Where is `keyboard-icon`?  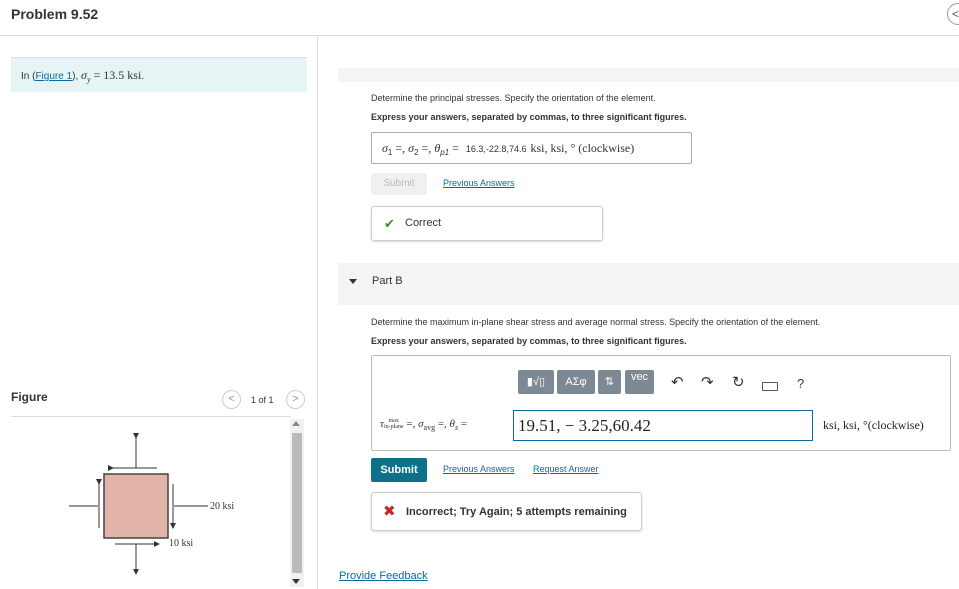 keyboard-icon is located at coordinates (770, 386).